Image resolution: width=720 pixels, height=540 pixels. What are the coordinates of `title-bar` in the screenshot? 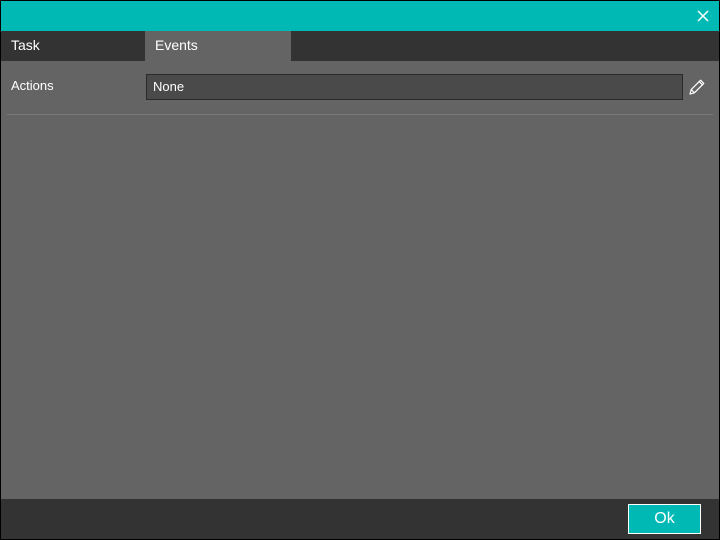 It's located at (360, 16).